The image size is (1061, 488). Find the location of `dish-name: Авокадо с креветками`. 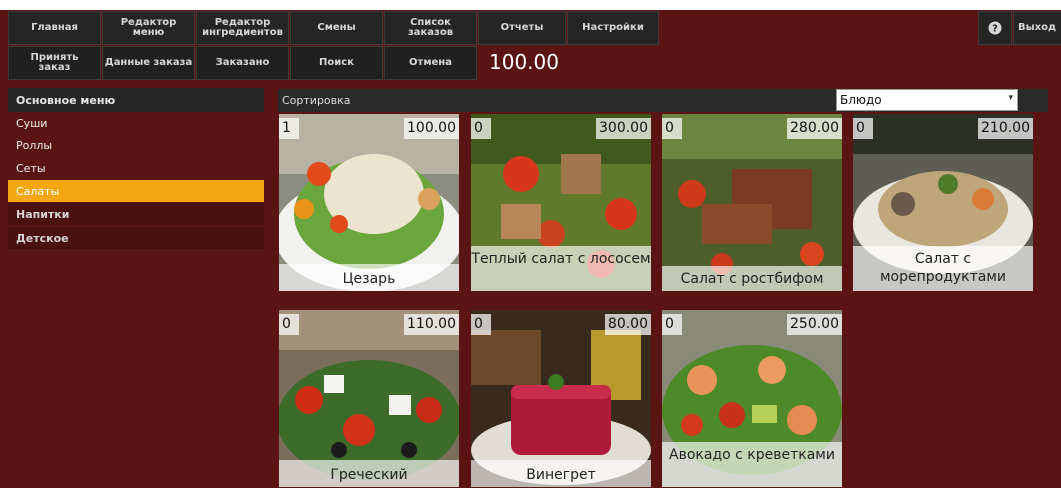

dish-name: Авокадо с креветками is located at coordinates (752, 464).